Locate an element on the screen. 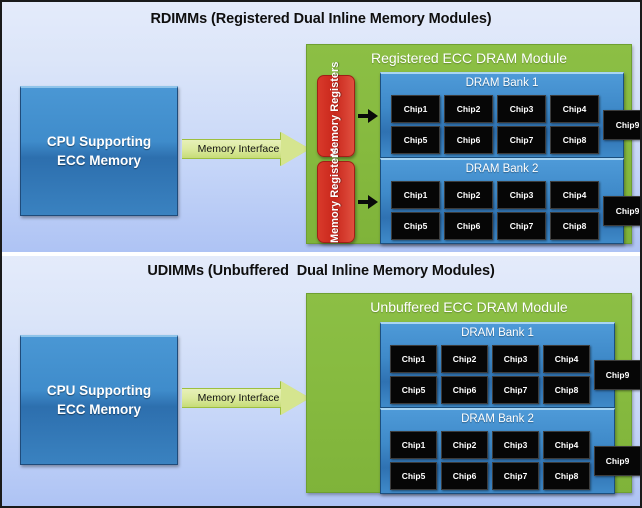 The width and height of the screenshot is (642, 508). dram-bank-1-title-rdimms: DRAM Bank 1 is located at coordinates (502, 83).